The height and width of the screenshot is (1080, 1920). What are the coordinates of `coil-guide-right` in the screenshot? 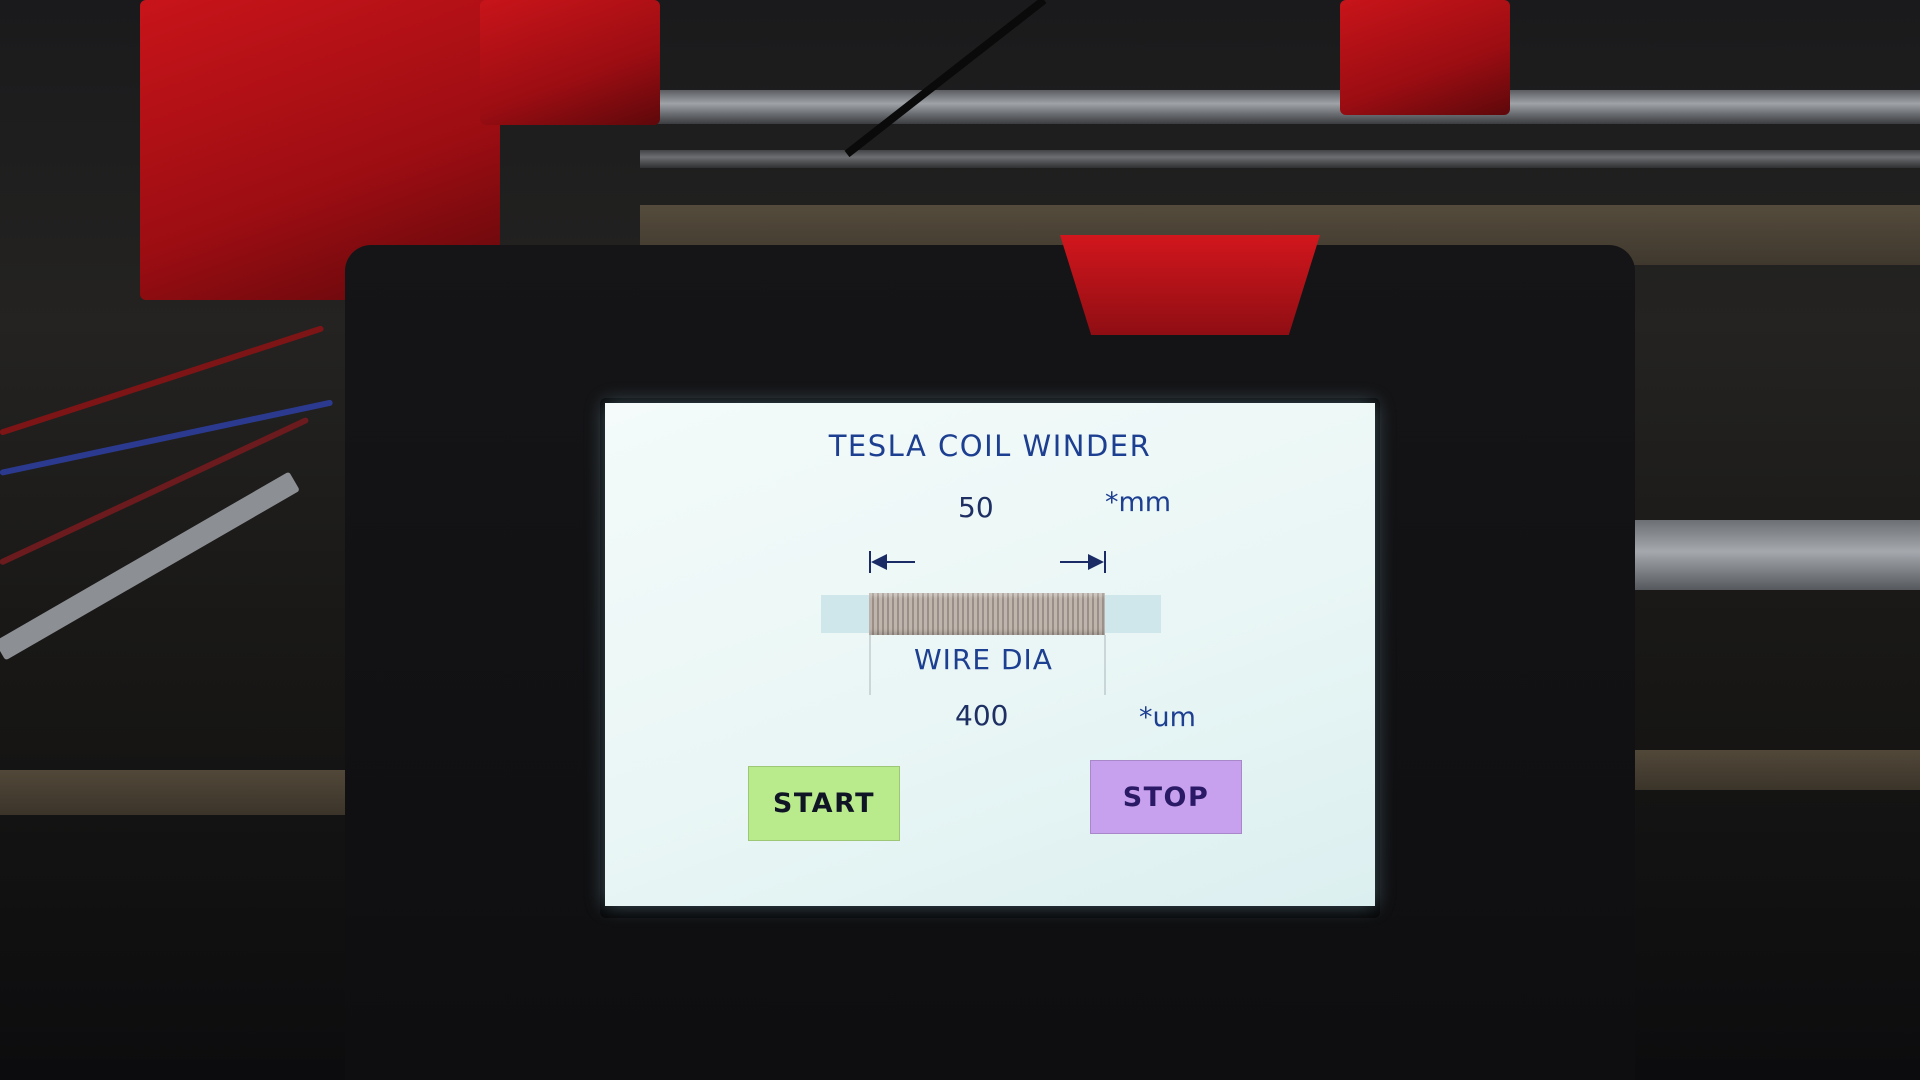 It's located at (1105, 665).